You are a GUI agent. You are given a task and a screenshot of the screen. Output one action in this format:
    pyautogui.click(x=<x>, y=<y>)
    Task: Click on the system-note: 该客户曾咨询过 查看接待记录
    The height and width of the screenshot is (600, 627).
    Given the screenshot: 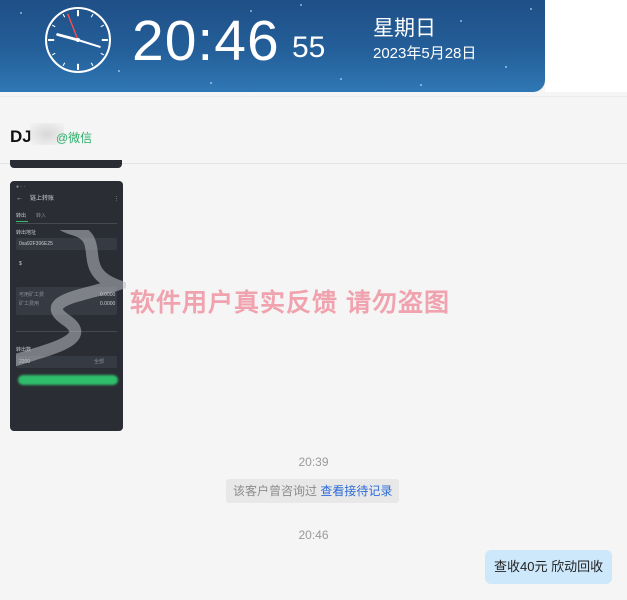 What is the action you would take?
    pyautogui.click(x=313, y=491)
    